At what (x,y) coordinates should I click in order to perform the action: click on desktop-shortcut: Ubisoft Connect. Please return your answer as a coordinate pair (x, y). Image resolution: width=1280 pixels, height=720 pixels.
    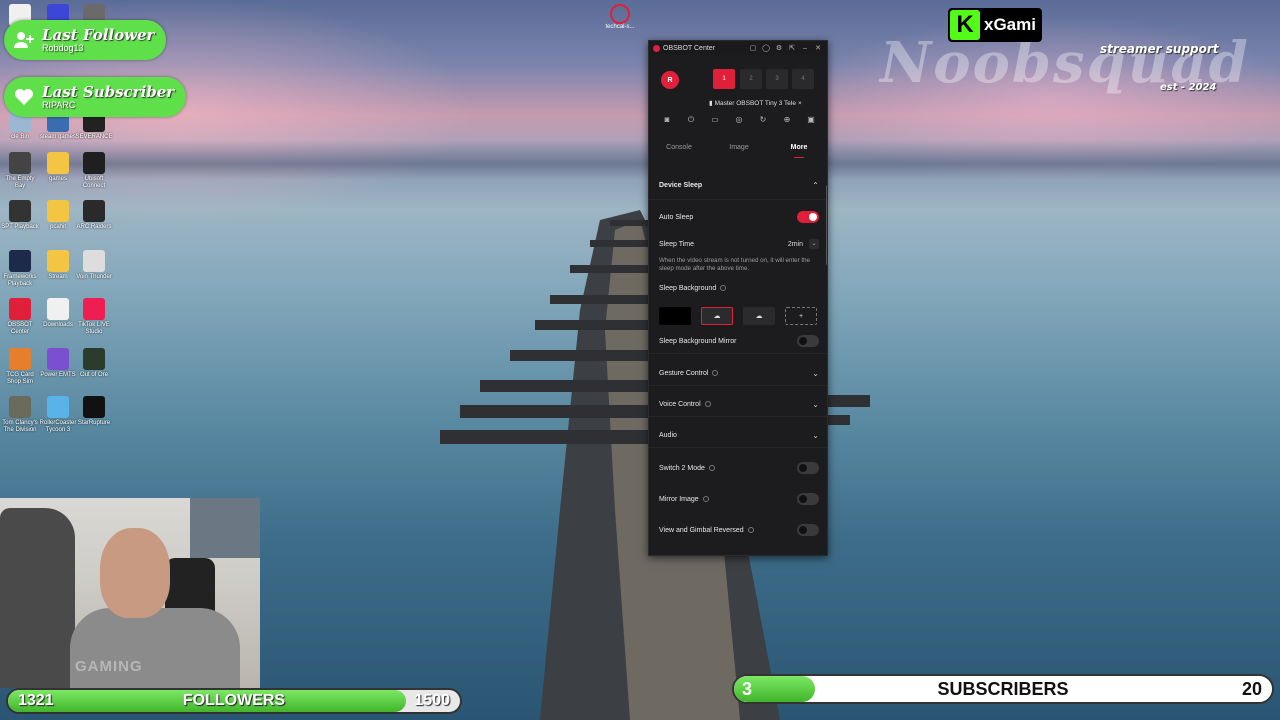
    Looking at the image, I should click on (94, 171).